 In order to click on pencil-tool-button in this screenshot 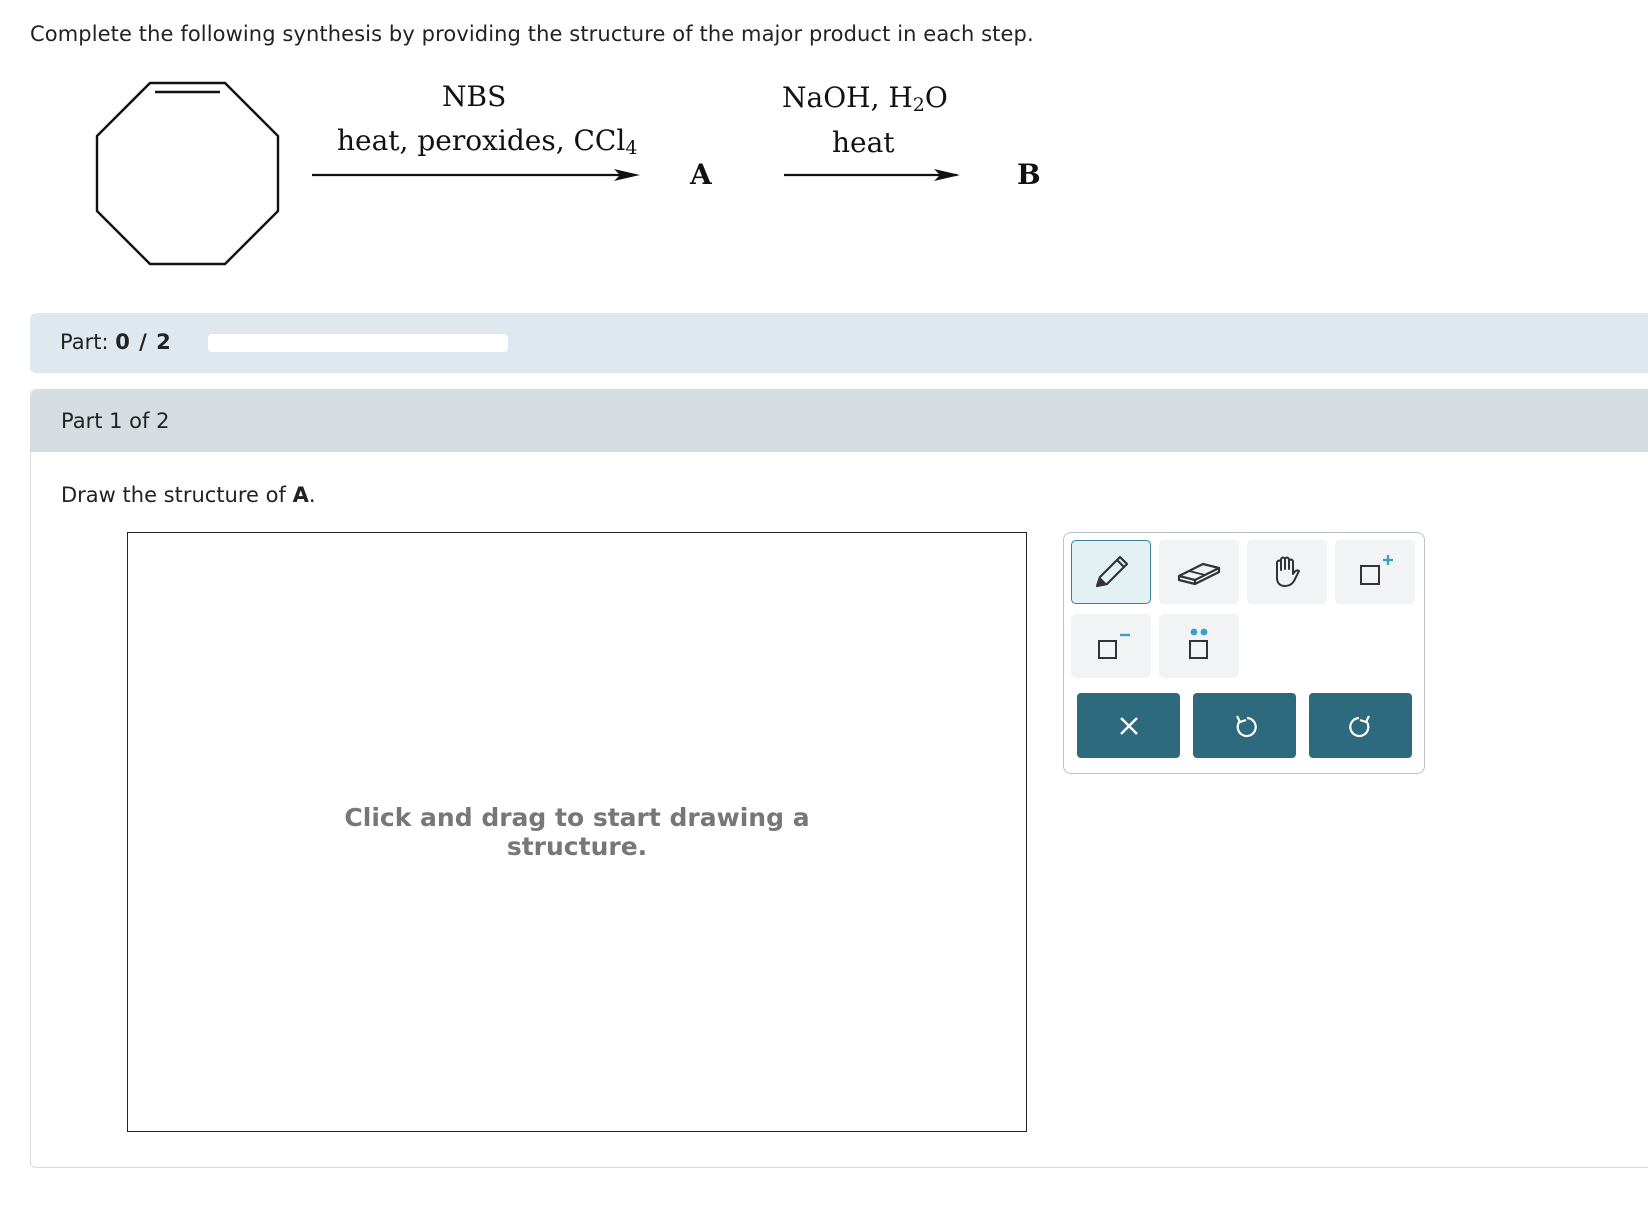, I will do `click(1111, 572)`.